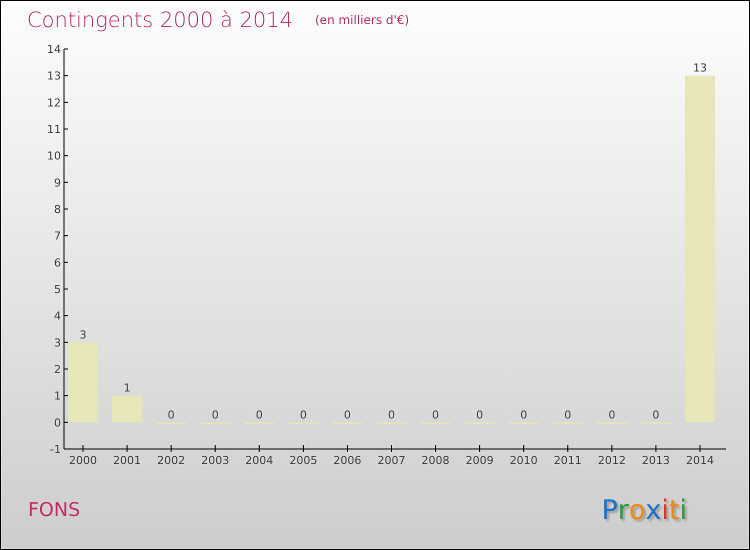  I want to click on x-tick-label: 2007, so click(392, 460).